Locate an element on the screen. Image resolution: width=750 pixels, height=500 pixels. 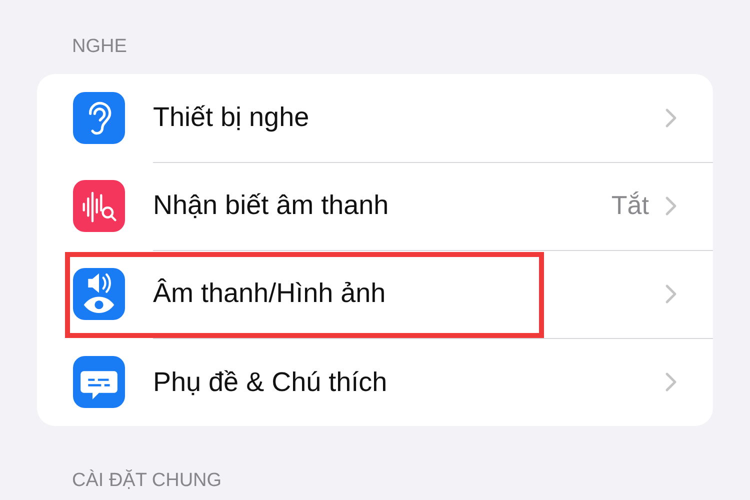
section-header: NGHE is located at coordinates (99, 47).